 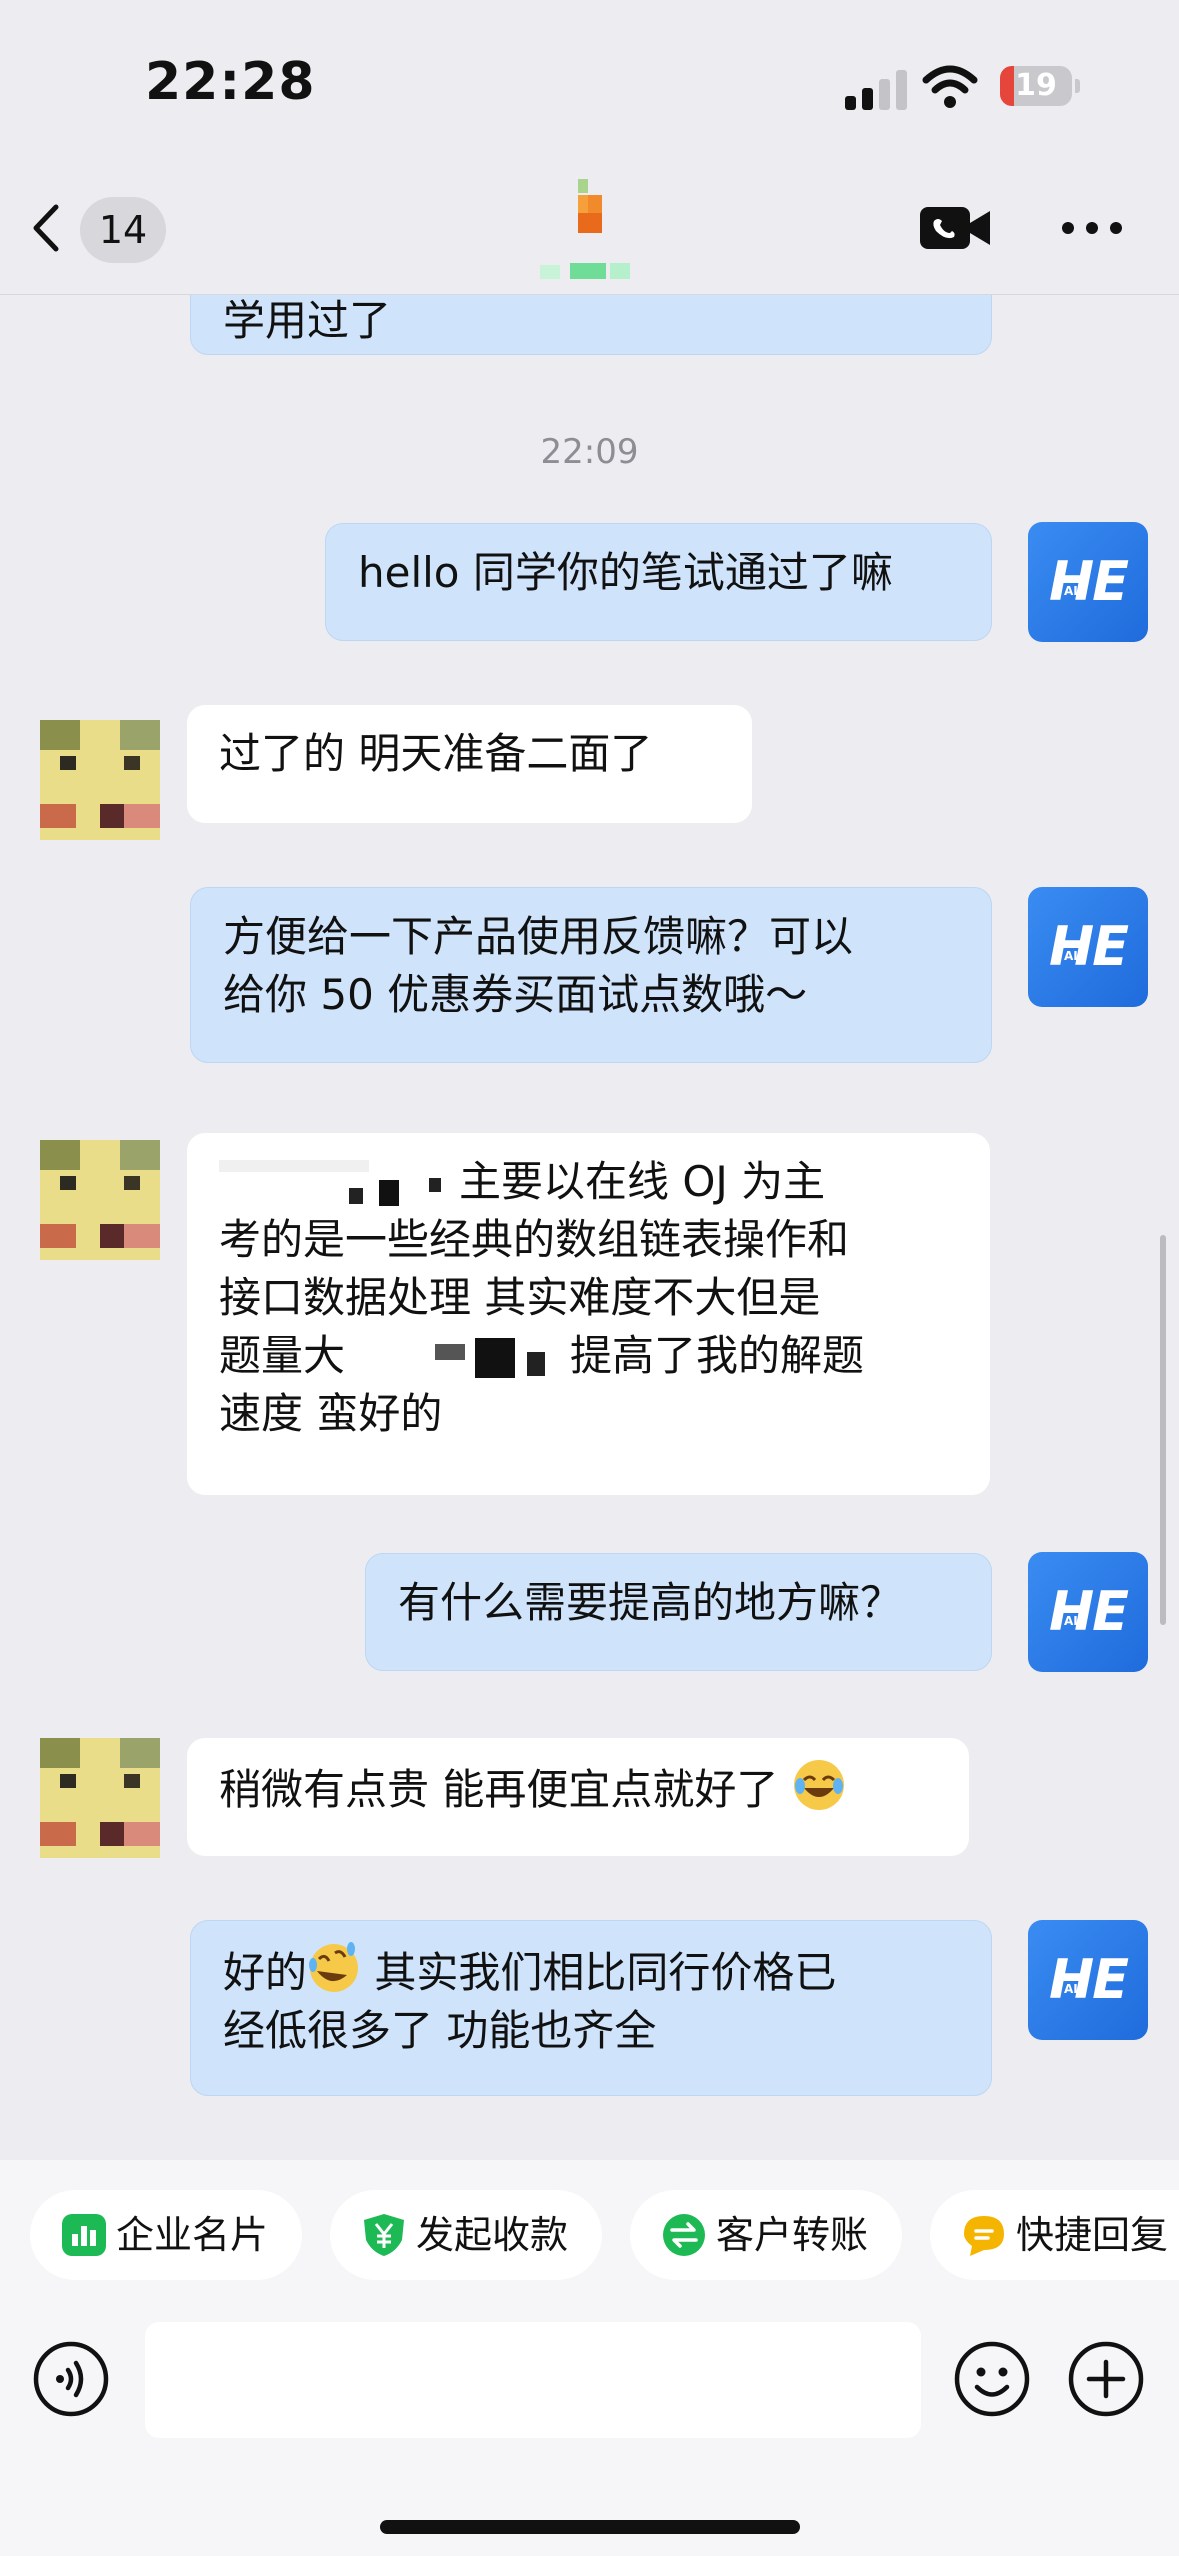 I want to click on business-card-button: 企业名片, so click(x=166, y=2235).